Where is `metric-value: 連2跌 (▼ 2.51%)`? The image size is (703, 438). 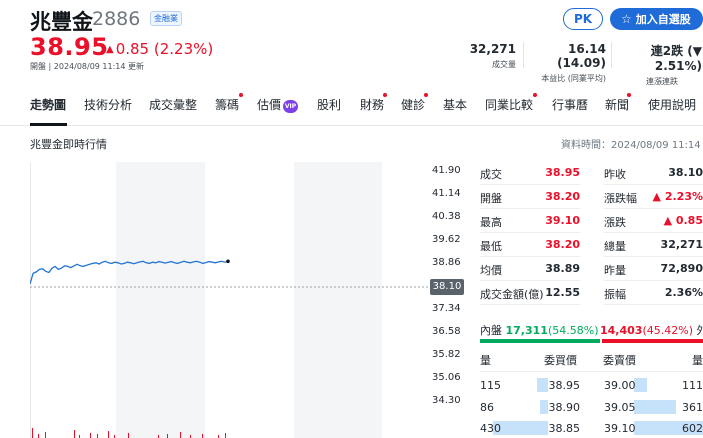
metric-value: 連2跌 (▼ 2.51%) is located at coordinates (676, 58).